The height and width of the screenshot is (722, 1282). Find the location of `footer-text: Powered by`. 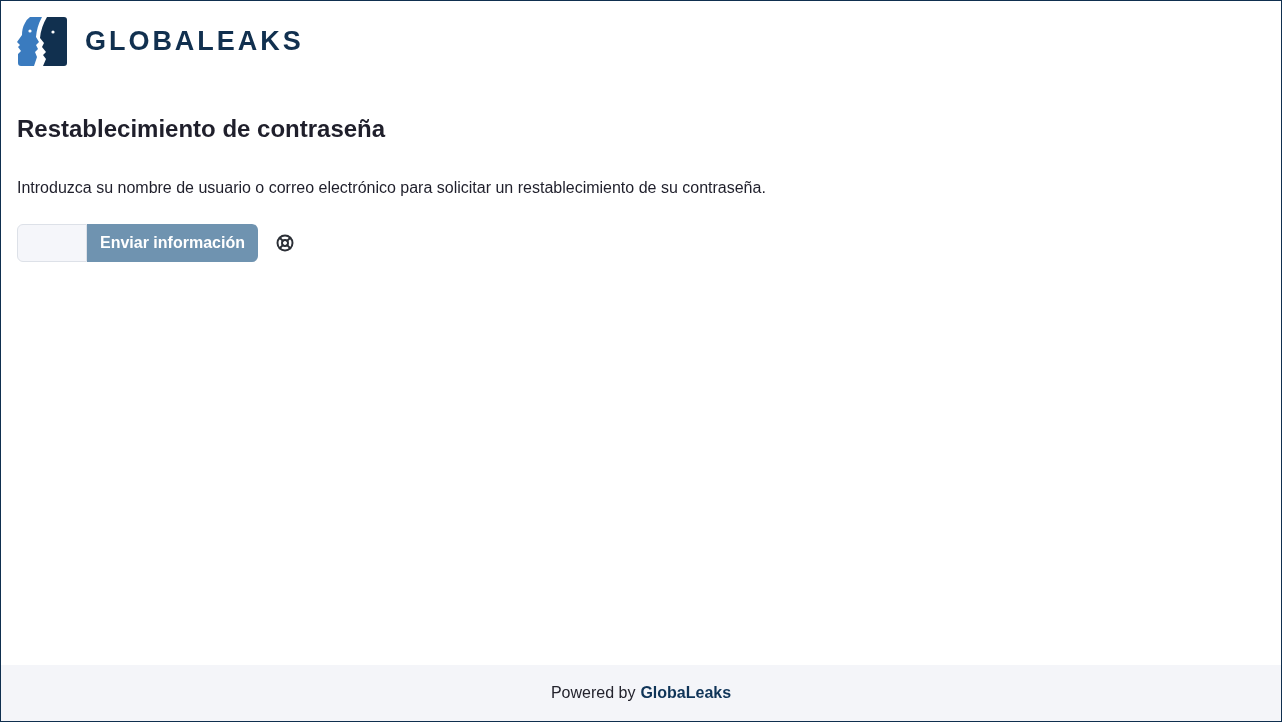

footer-text: Powered by is located at coordinates (593, 693).